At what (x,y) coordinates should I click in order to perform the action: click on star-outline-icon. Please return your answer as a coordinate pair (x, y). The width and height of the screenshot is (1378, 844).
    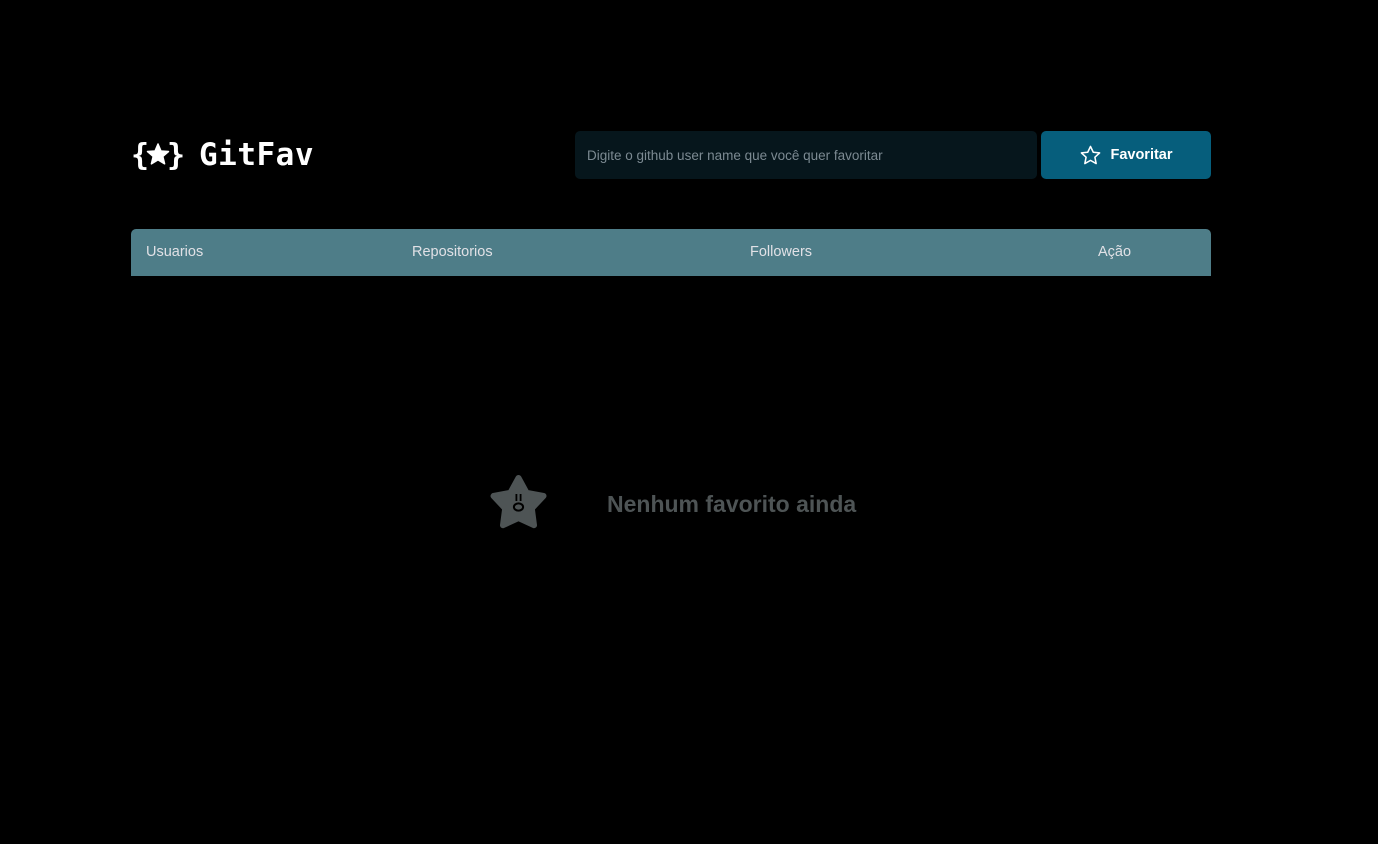
    Looking at the image, I should click on (1091, 154).